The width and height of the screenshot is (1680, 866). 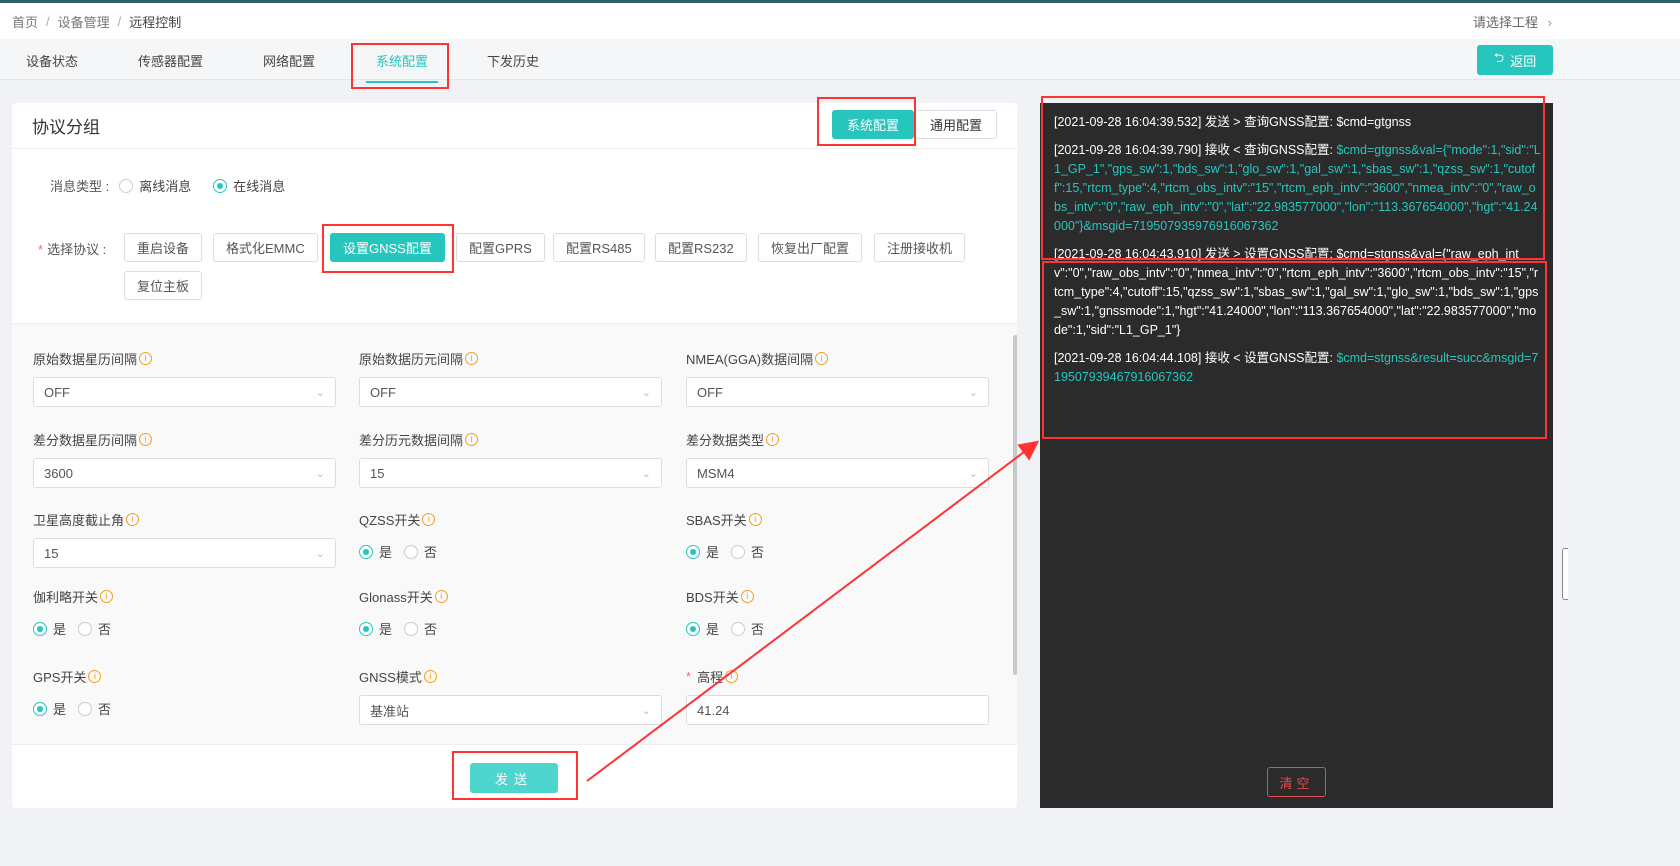 What do you see at coordinates (390, 677) in the screenshot?
I see `field-label-text: GNSS模式` at bounding box center [390, 677].